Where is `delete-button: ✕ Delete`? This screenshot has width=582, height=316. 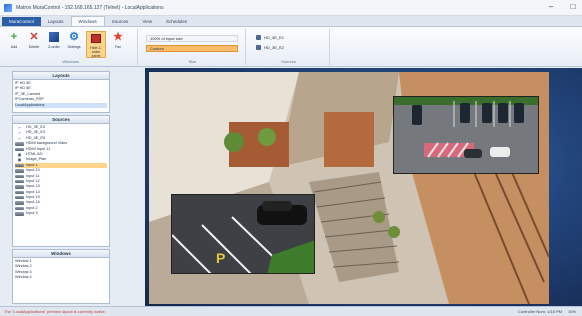
delete-button: ✕ Delete is located at coordinates (34, 40).